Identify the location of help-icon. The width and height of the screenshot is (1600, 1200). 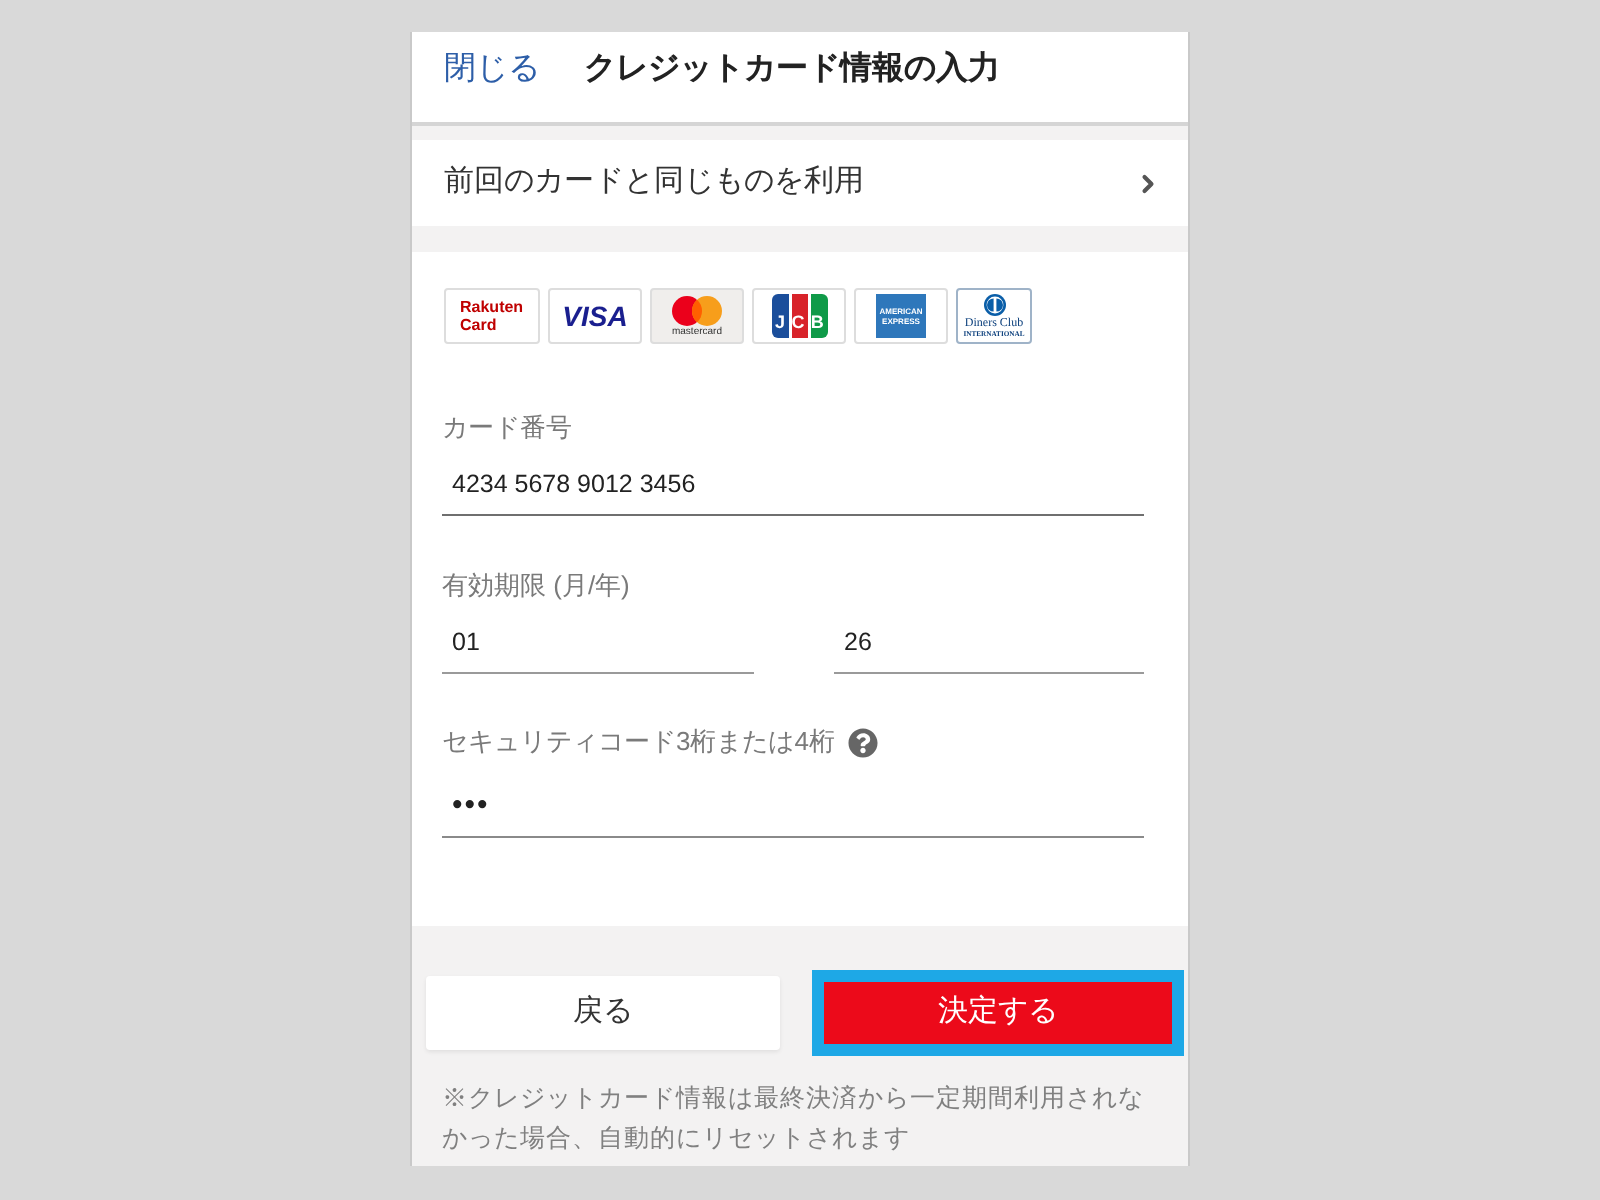
(863, 742).